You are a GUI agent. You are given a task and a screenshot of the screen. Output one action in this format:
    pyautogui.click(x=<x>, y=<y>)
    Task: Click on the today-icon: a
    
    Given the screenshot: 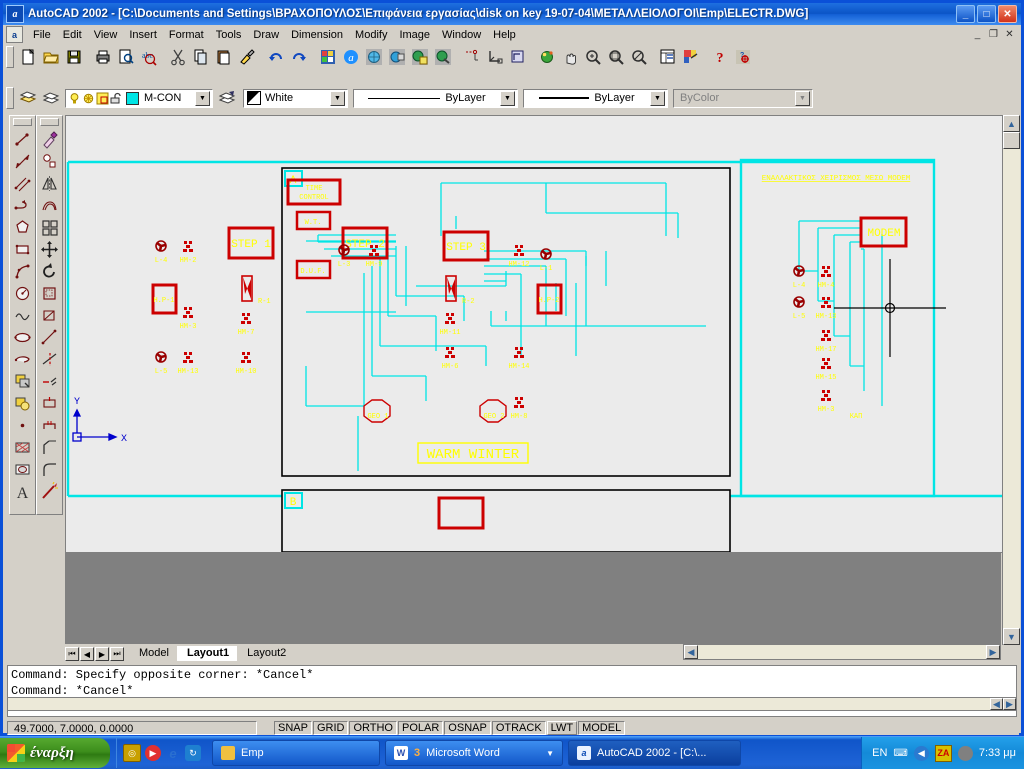 What is the action you would take?
    pyautogui.click(x=350, y=57)
    